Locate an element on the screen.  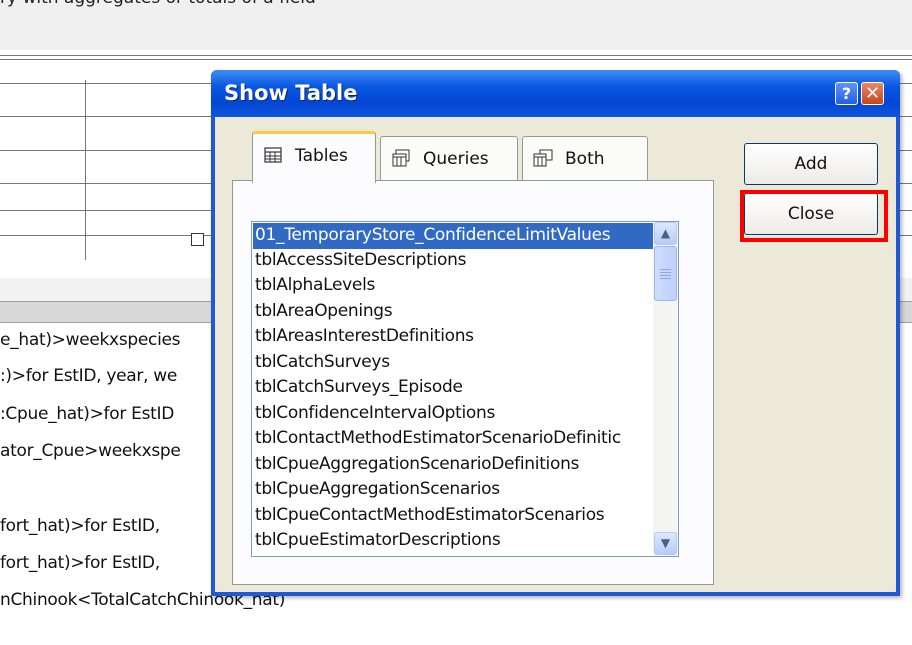
tab-queries: Queries is located at coordinates (449, 159).